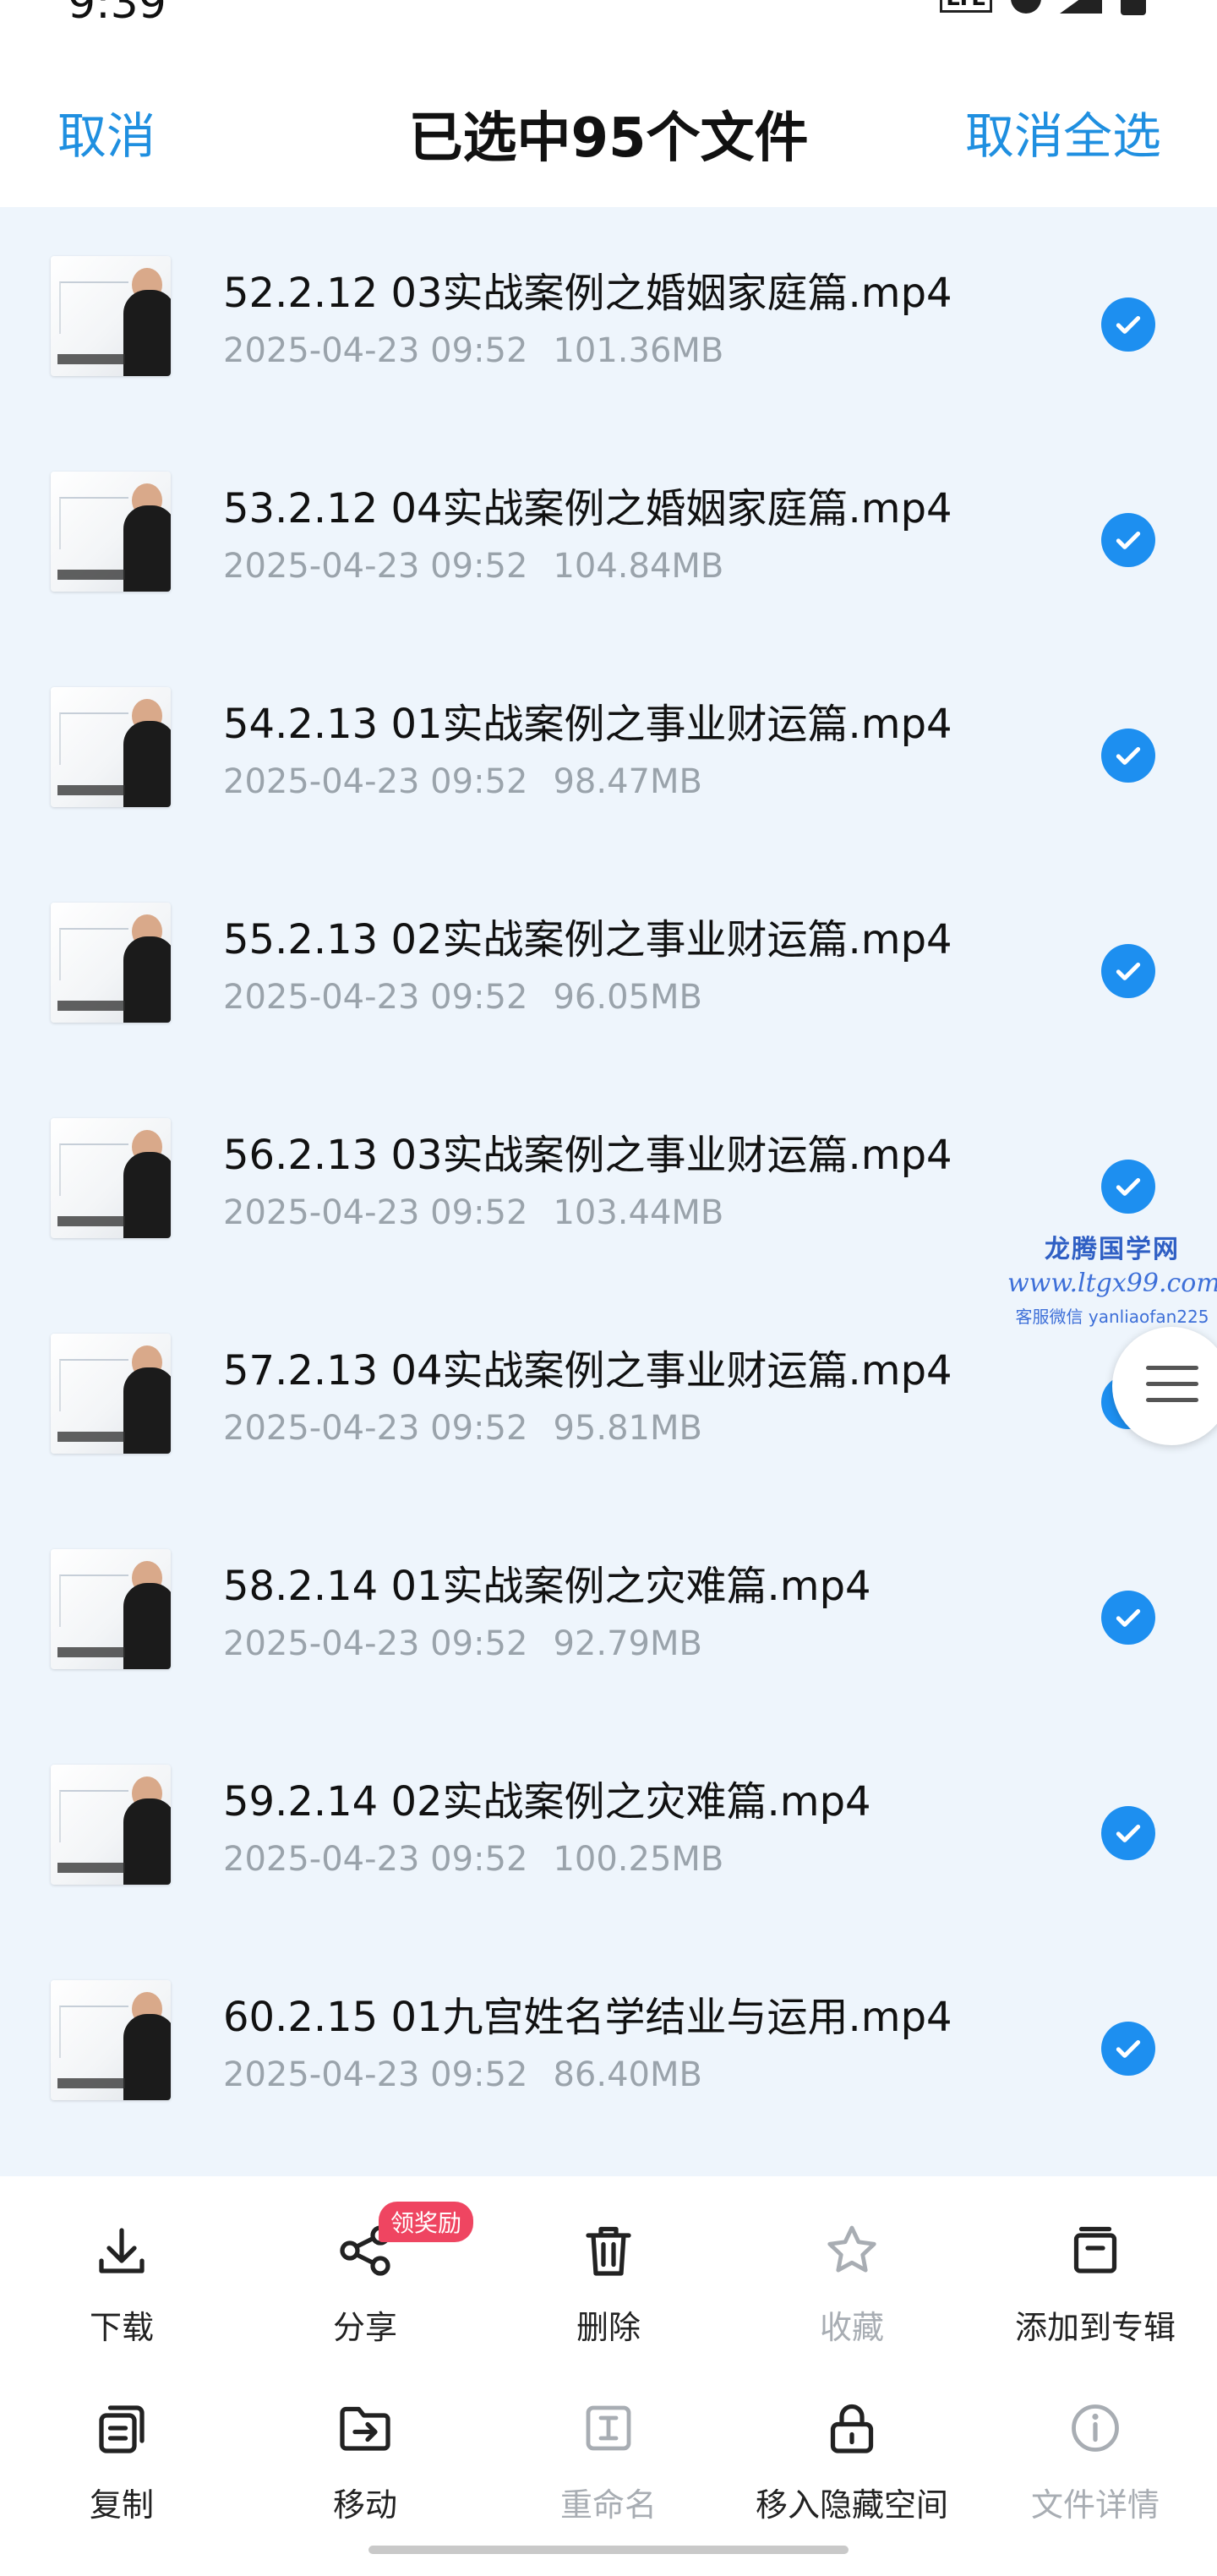 This screenshot has width=1217, height=2576. What do you see at coordinates (638, 350) in the screenshot?
I see `file-size: 101.36MB` at bounding box center [638, 350].